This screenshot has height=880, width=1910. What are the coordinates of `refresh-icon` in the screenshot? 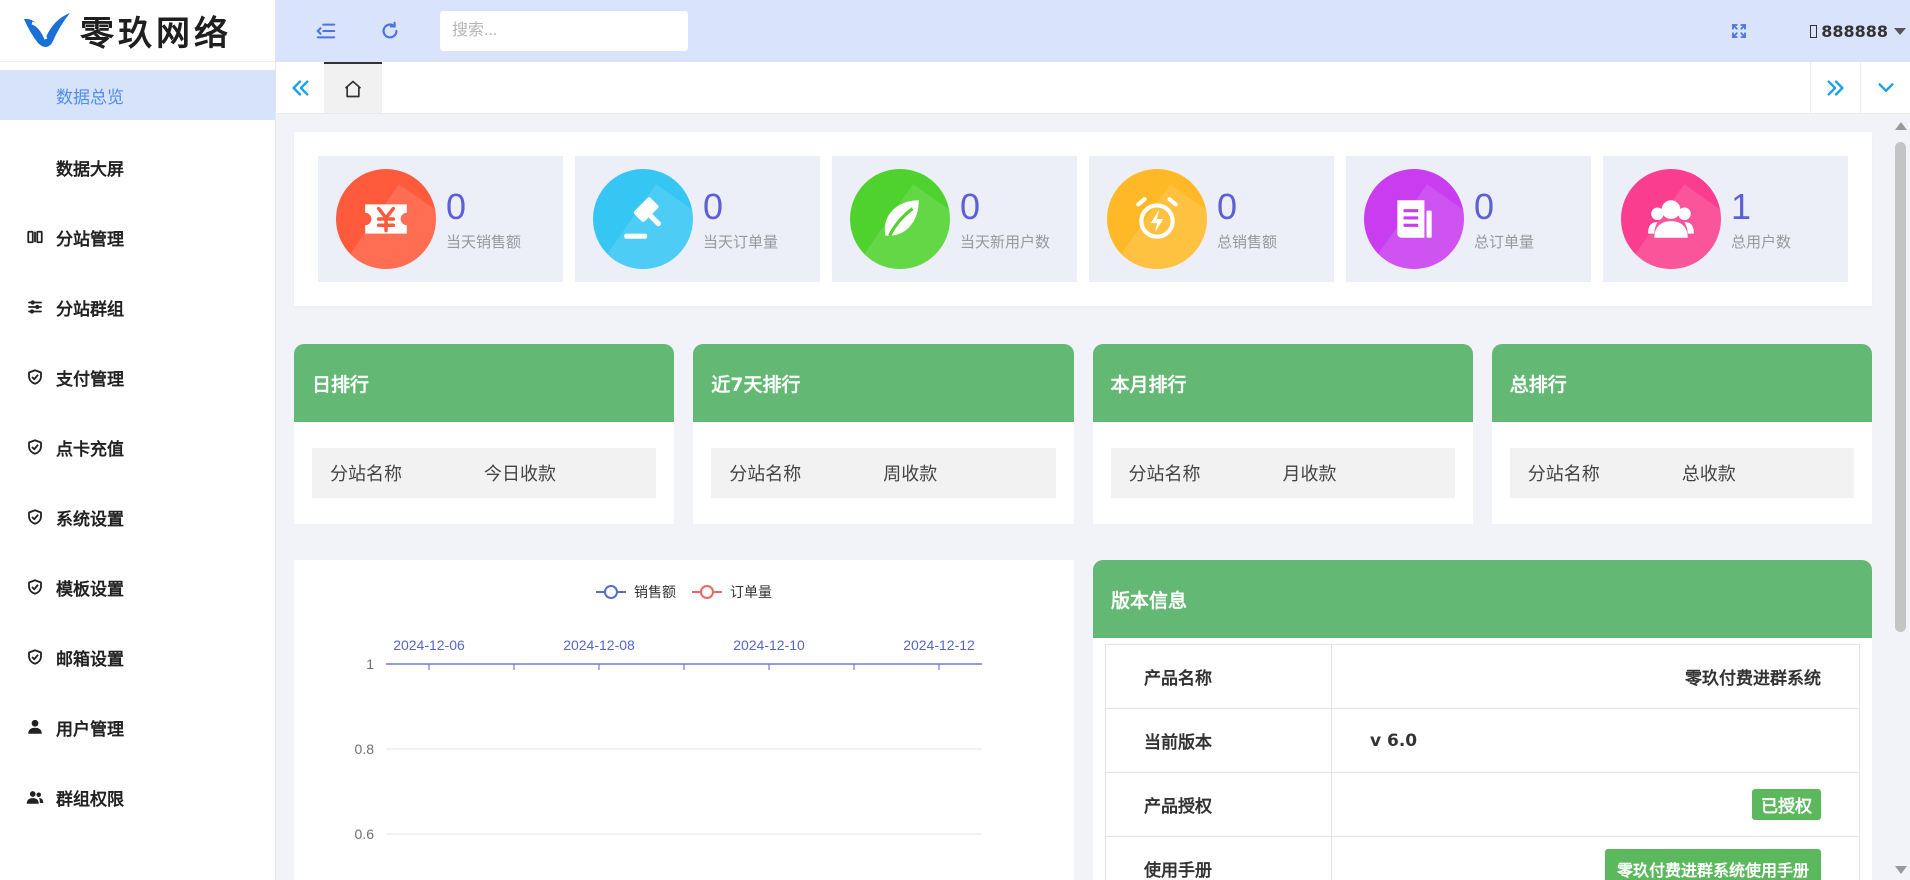 It's located at (390, 30).